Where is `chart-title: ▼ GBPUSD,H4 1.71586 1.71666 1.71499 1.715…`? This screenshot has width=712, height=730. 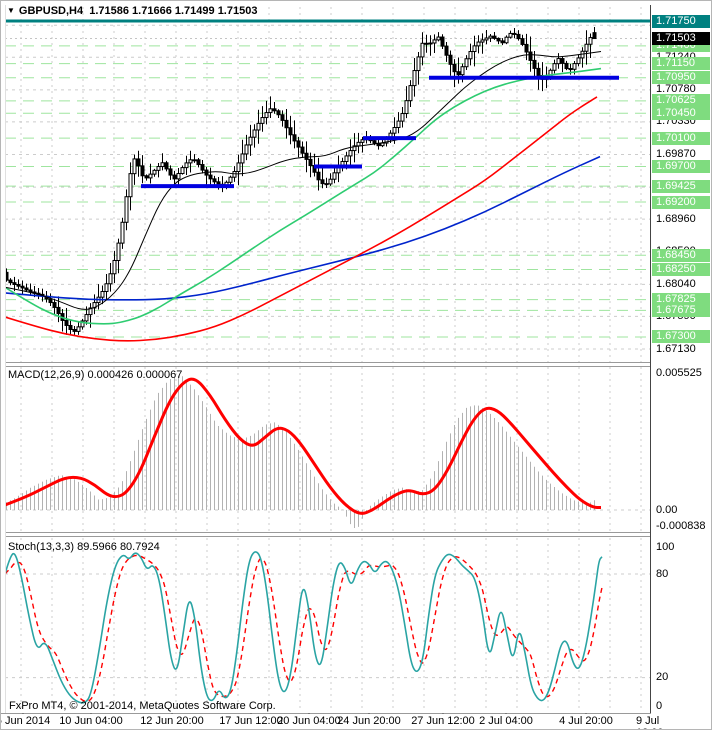
chart-title: ▼ GBPUSD,H4 1.71586 1.71666 1.71499 1.715… is located at coordinates (132, 11).